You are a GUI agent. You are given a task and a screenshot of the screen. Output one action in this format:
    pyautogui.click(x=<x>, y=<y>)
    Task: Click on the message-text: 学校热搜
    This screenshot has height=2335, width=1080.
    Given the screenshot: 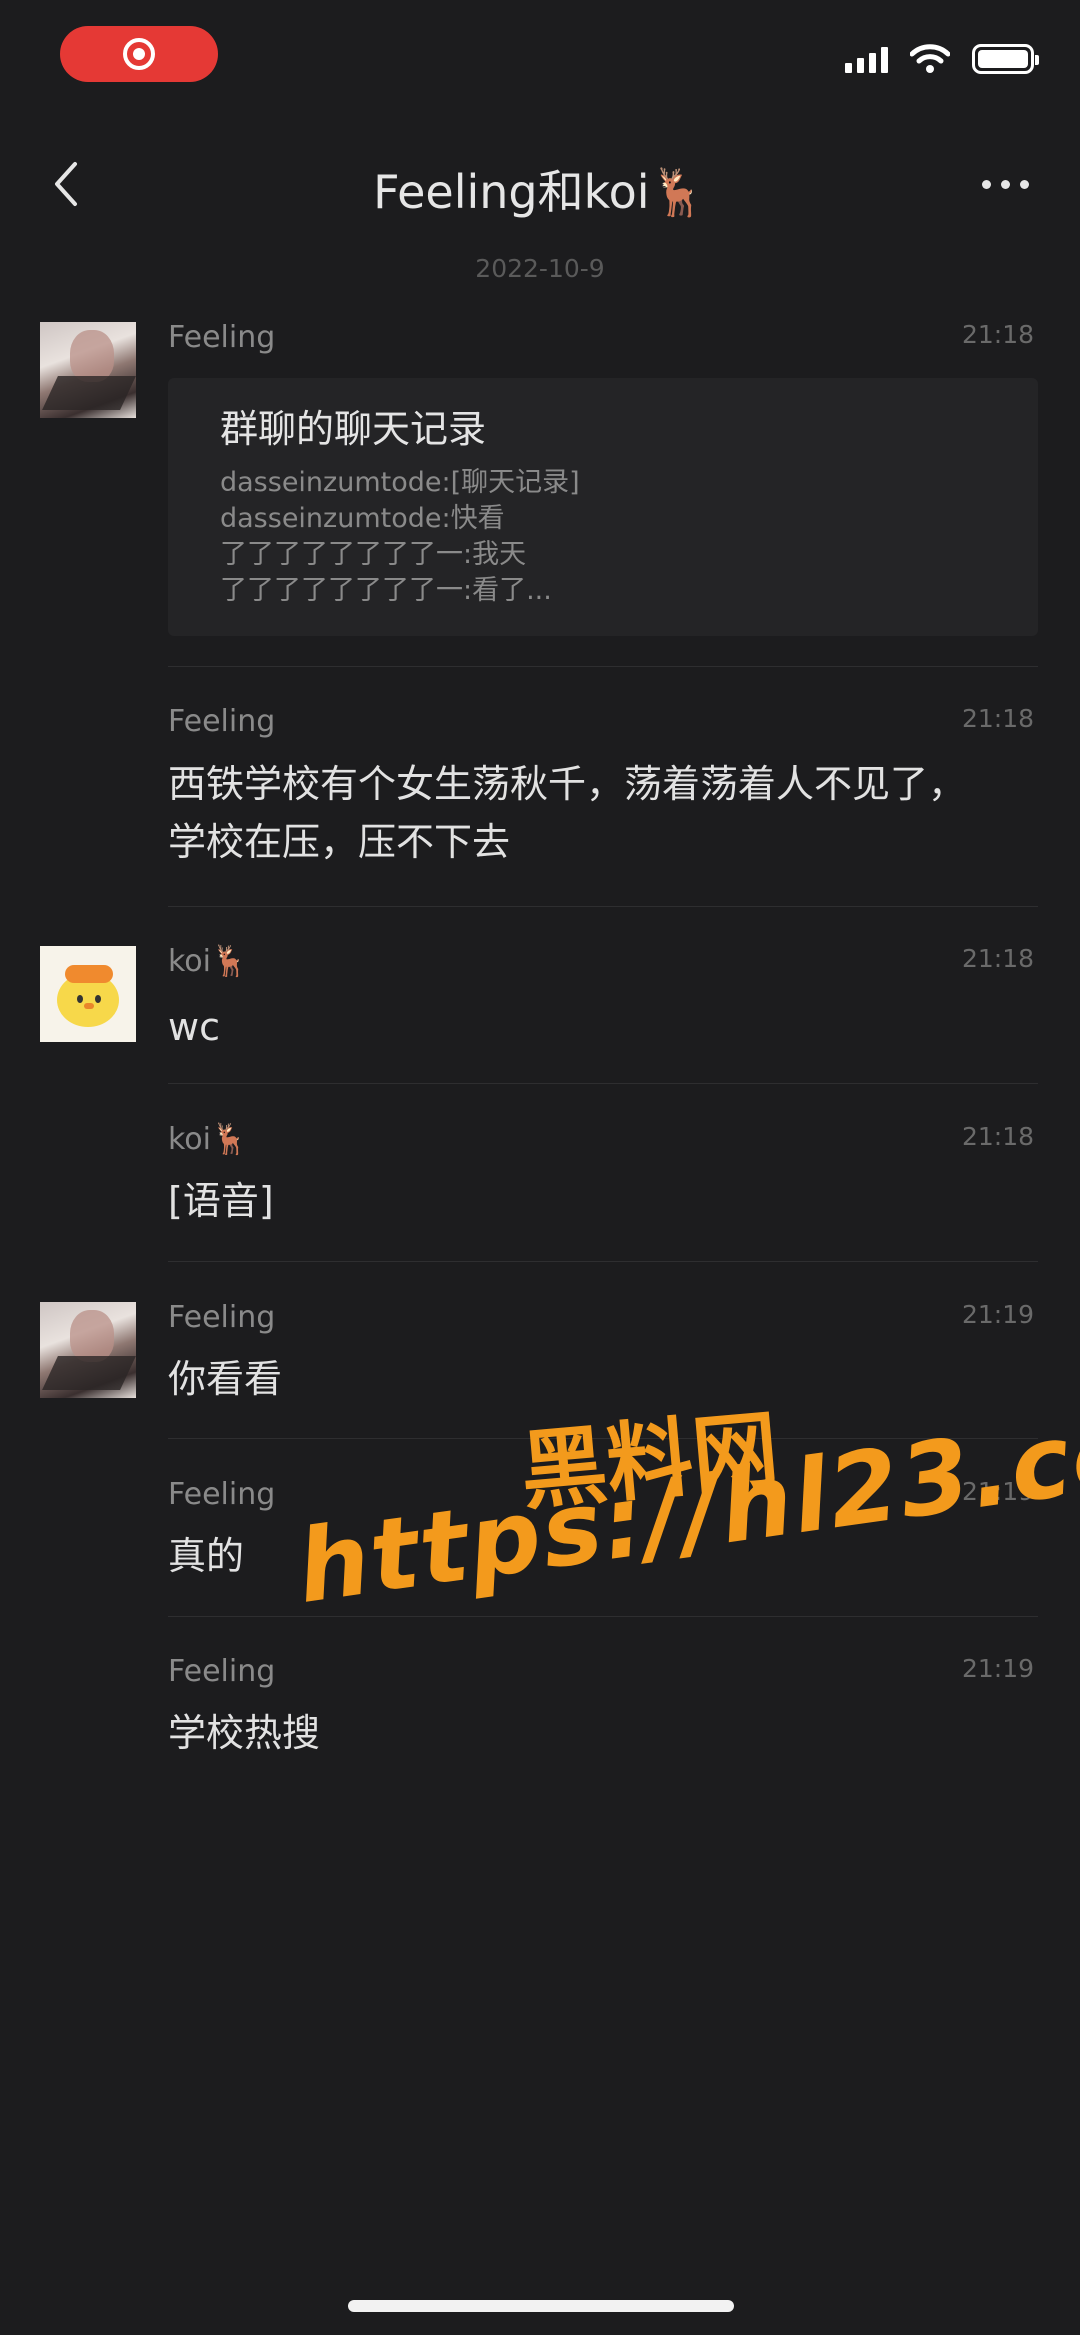 What is the action you would take?
    pyautogui.click(x=583, y=1733)
    